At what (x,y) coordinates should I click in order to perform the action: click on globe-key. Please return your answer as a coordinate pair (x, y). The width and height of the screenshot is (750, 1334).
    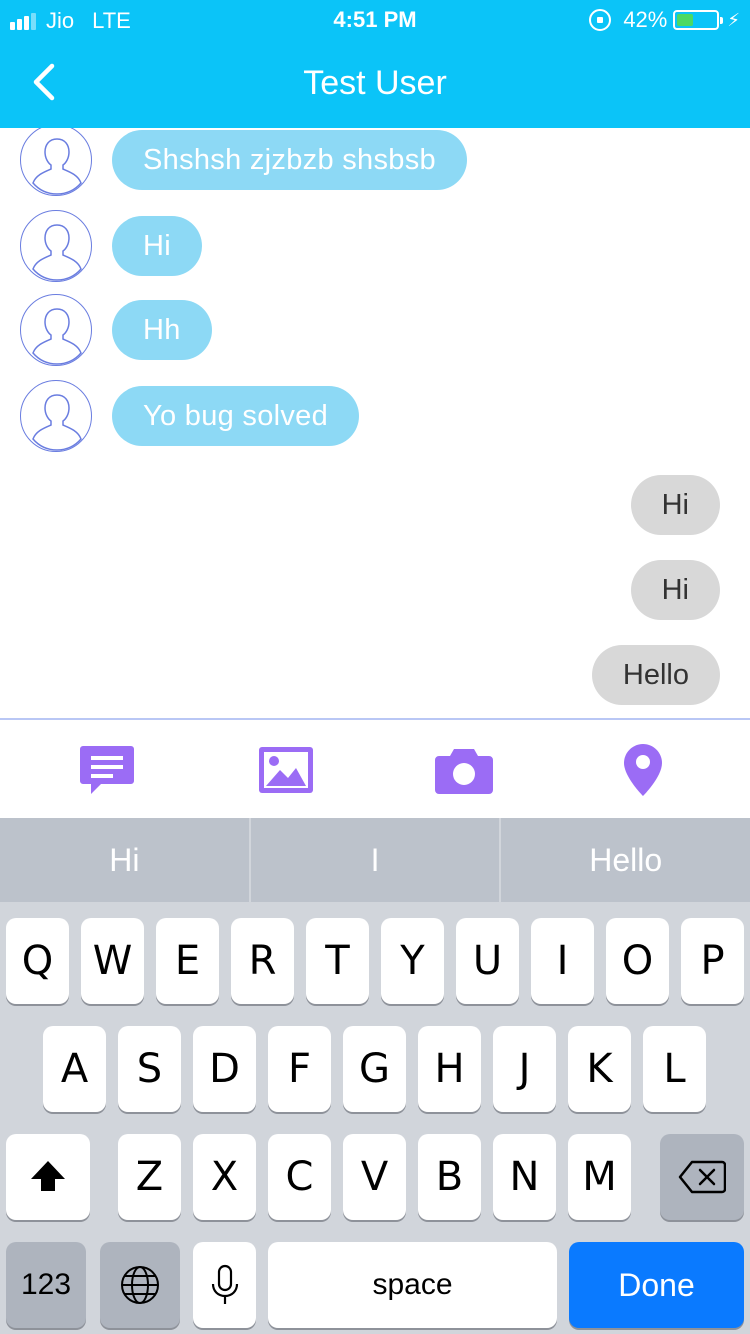
    Looking at the image, I should click on (140, 1285).